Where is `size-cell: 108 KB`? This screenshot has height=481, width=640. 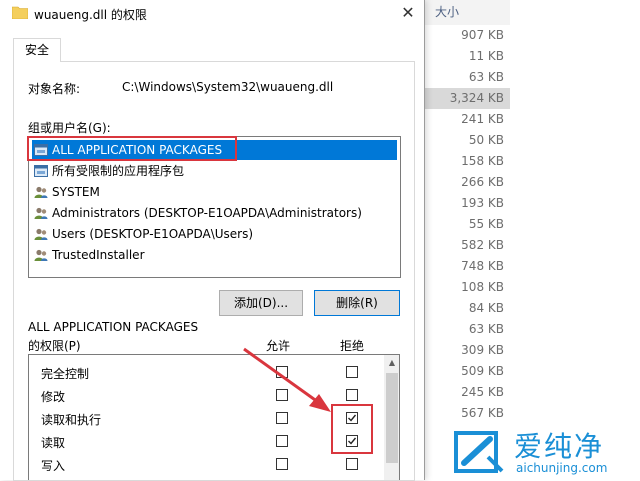 size-cell: 108 KB is located at coordinates (467, 287).